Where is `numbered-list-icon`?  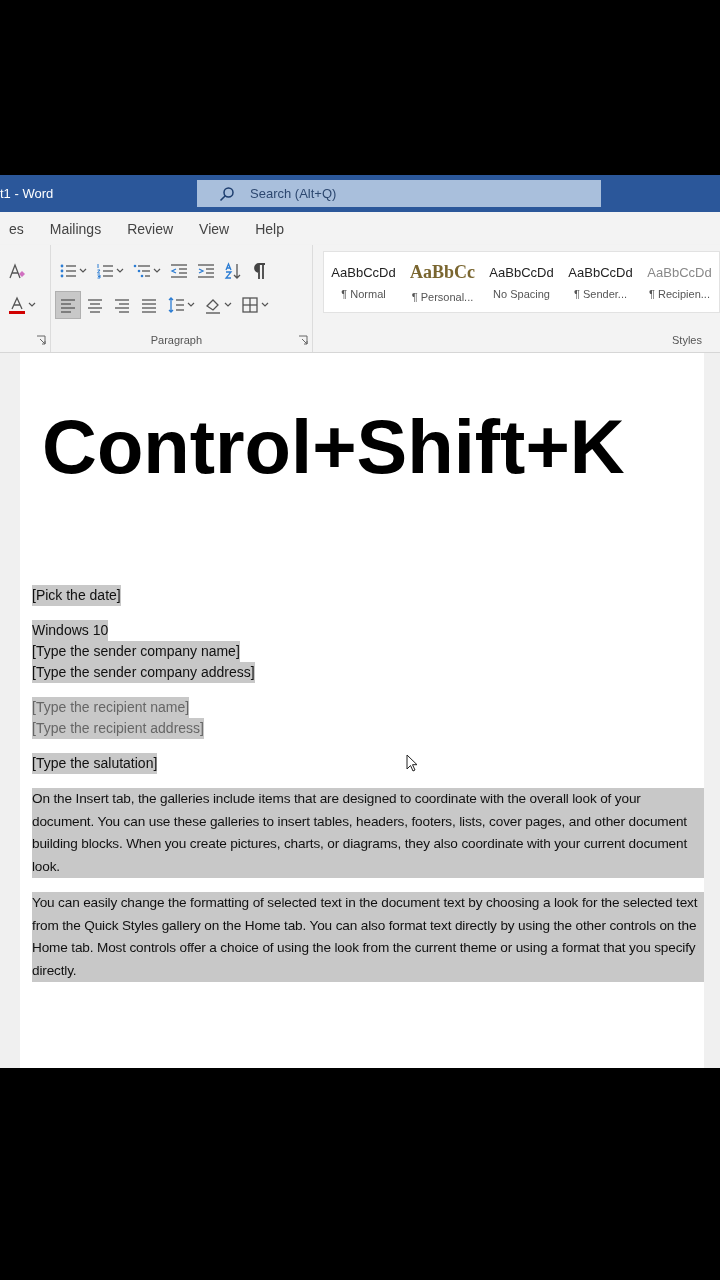
numbered-list-icon is located at coordinates (104, 271).